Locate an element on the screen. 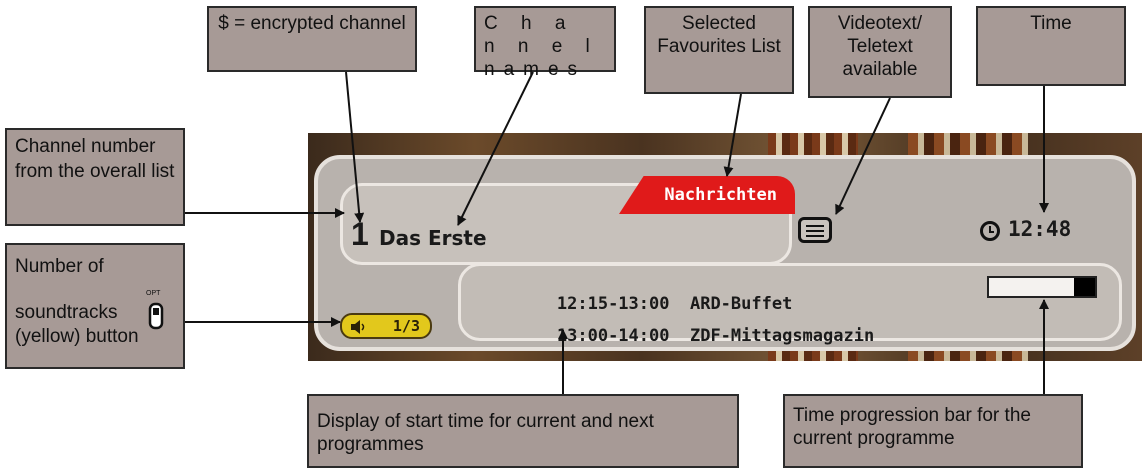 Image resolution: width=1145 pixels, height=470 pixels. programme-title: ZDF-Mittagsmagazin is located at coordinates (782, 336).